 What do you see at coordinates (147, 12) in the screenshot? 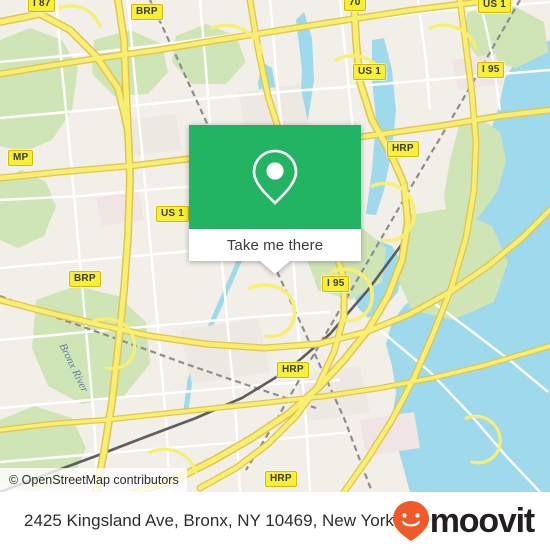
I see `shield-brp-1: BRP` at bounding box center [147, 12].